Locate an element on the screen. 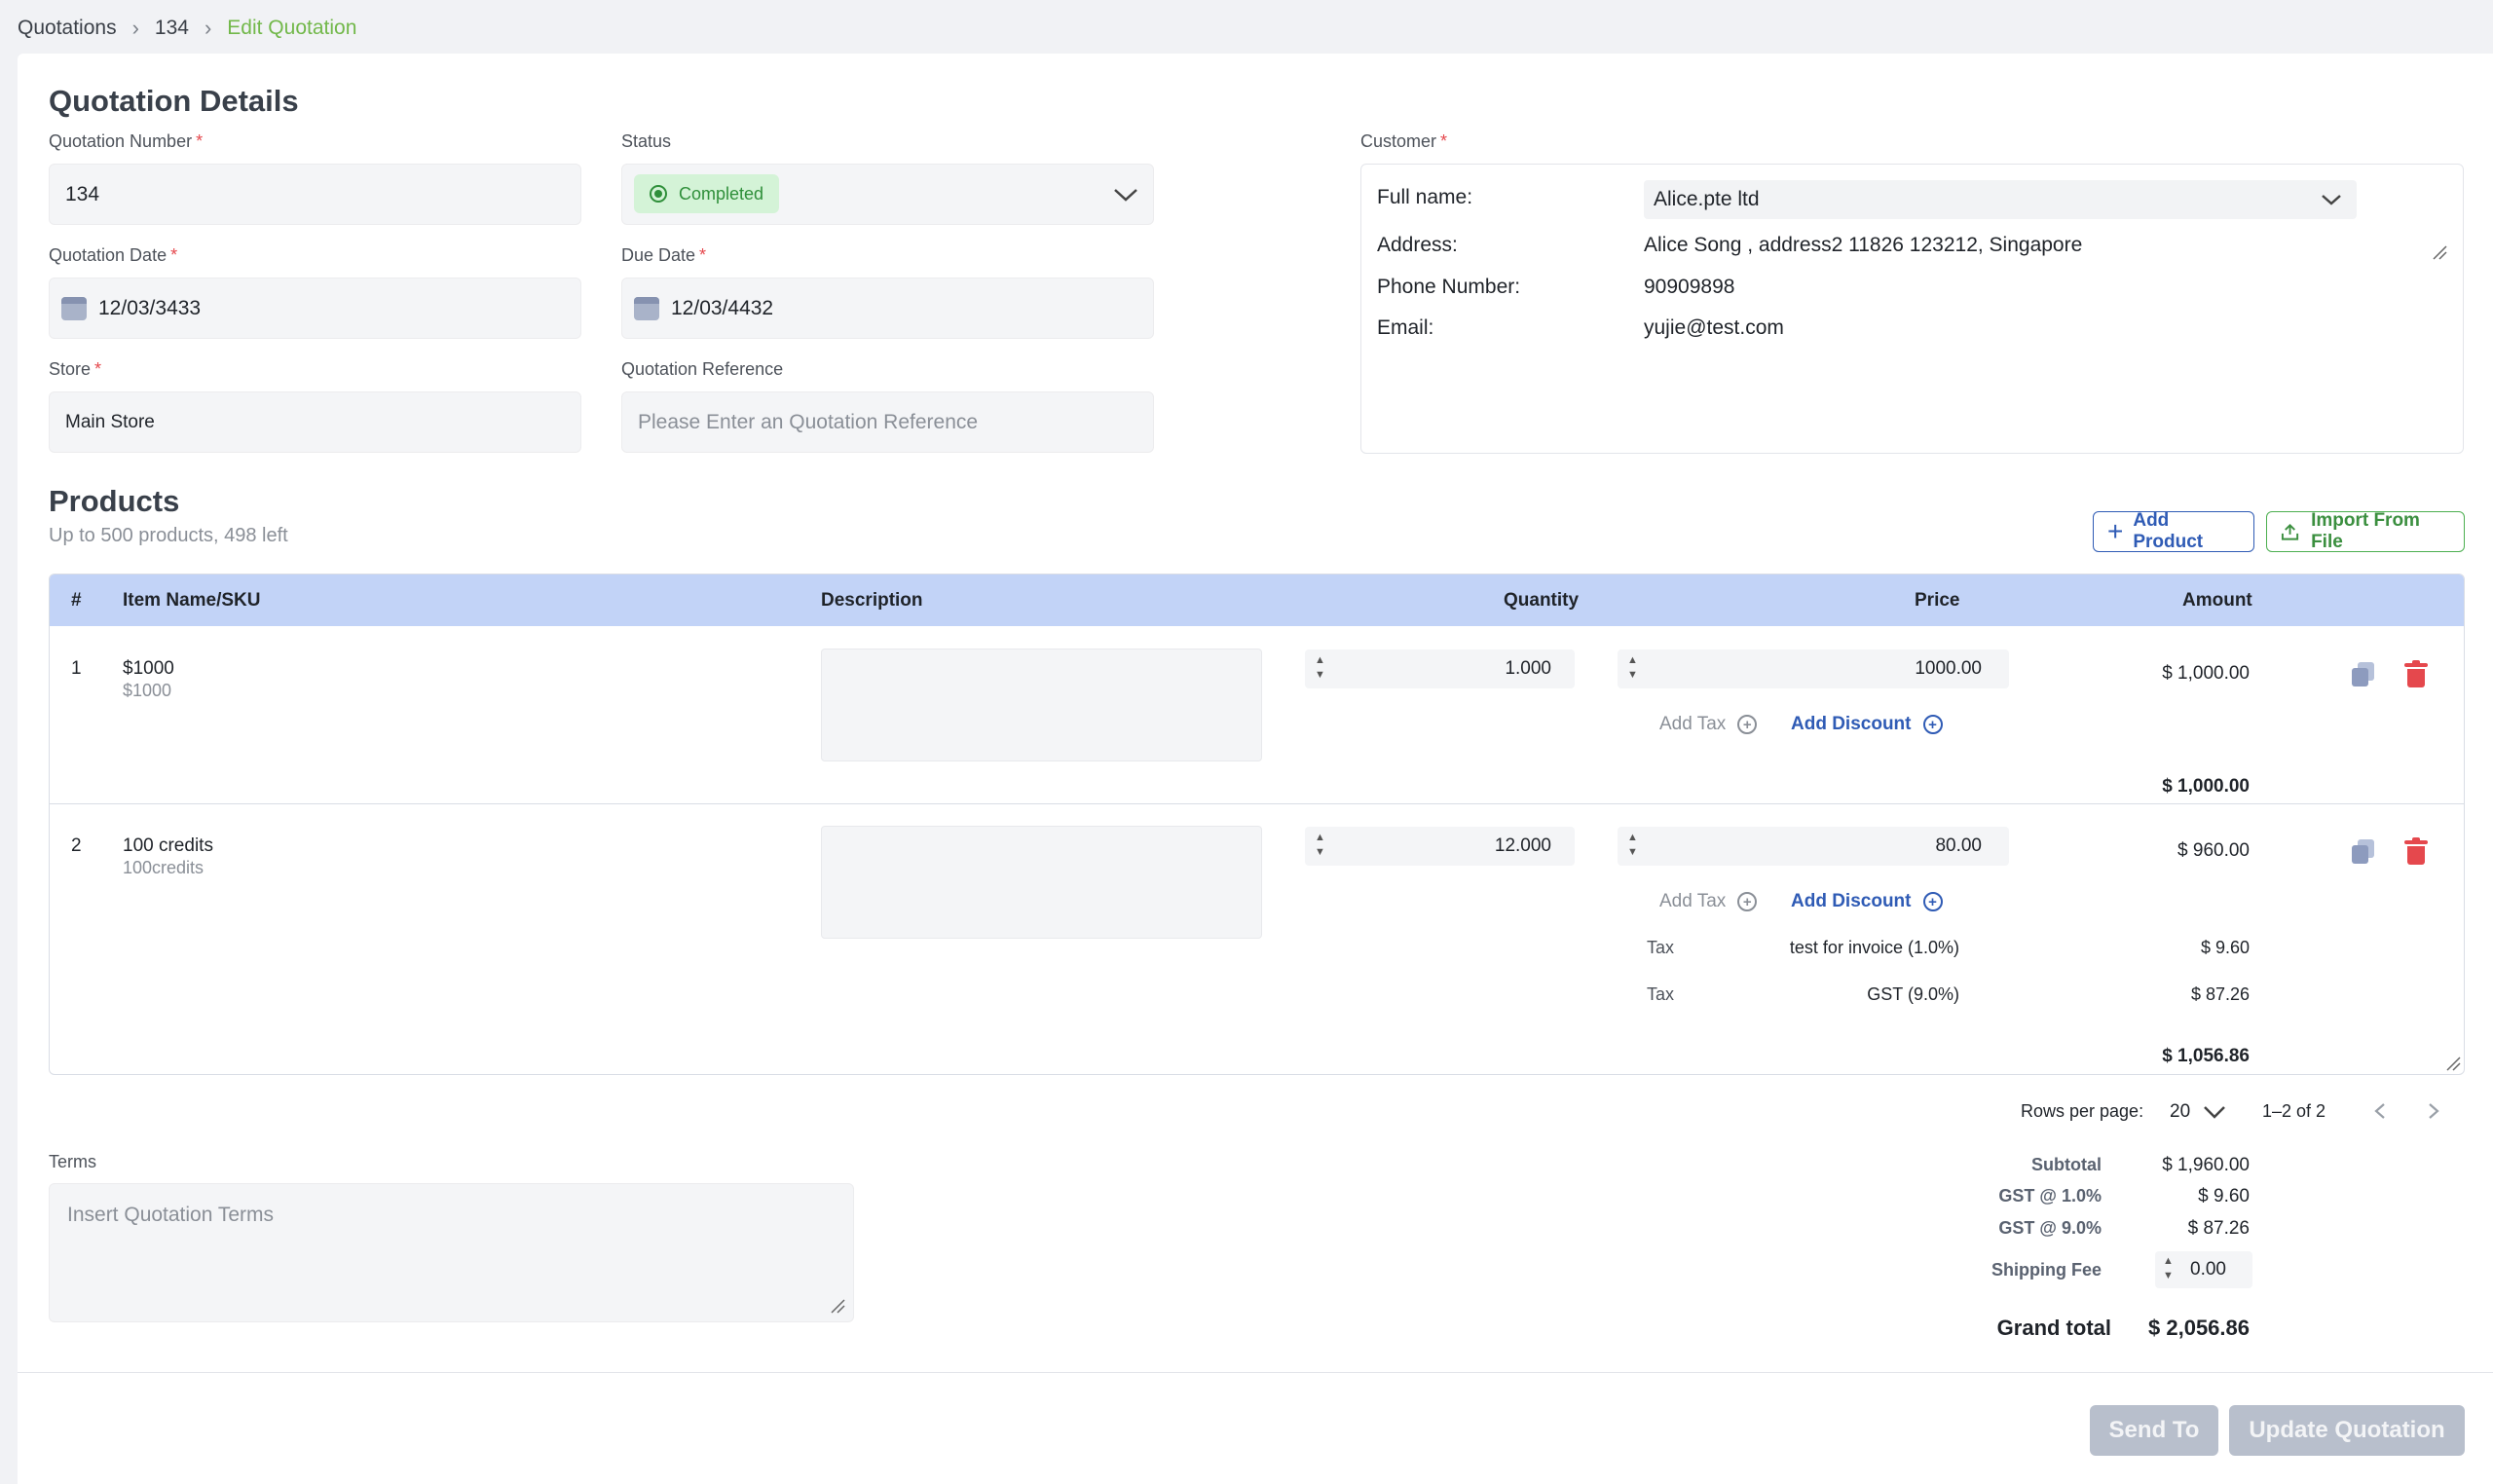 Image resolution: width=2493 pixels, height=1484 pixels. row-2-amount: $ 960.00 is located at coordinates (2213, 850).